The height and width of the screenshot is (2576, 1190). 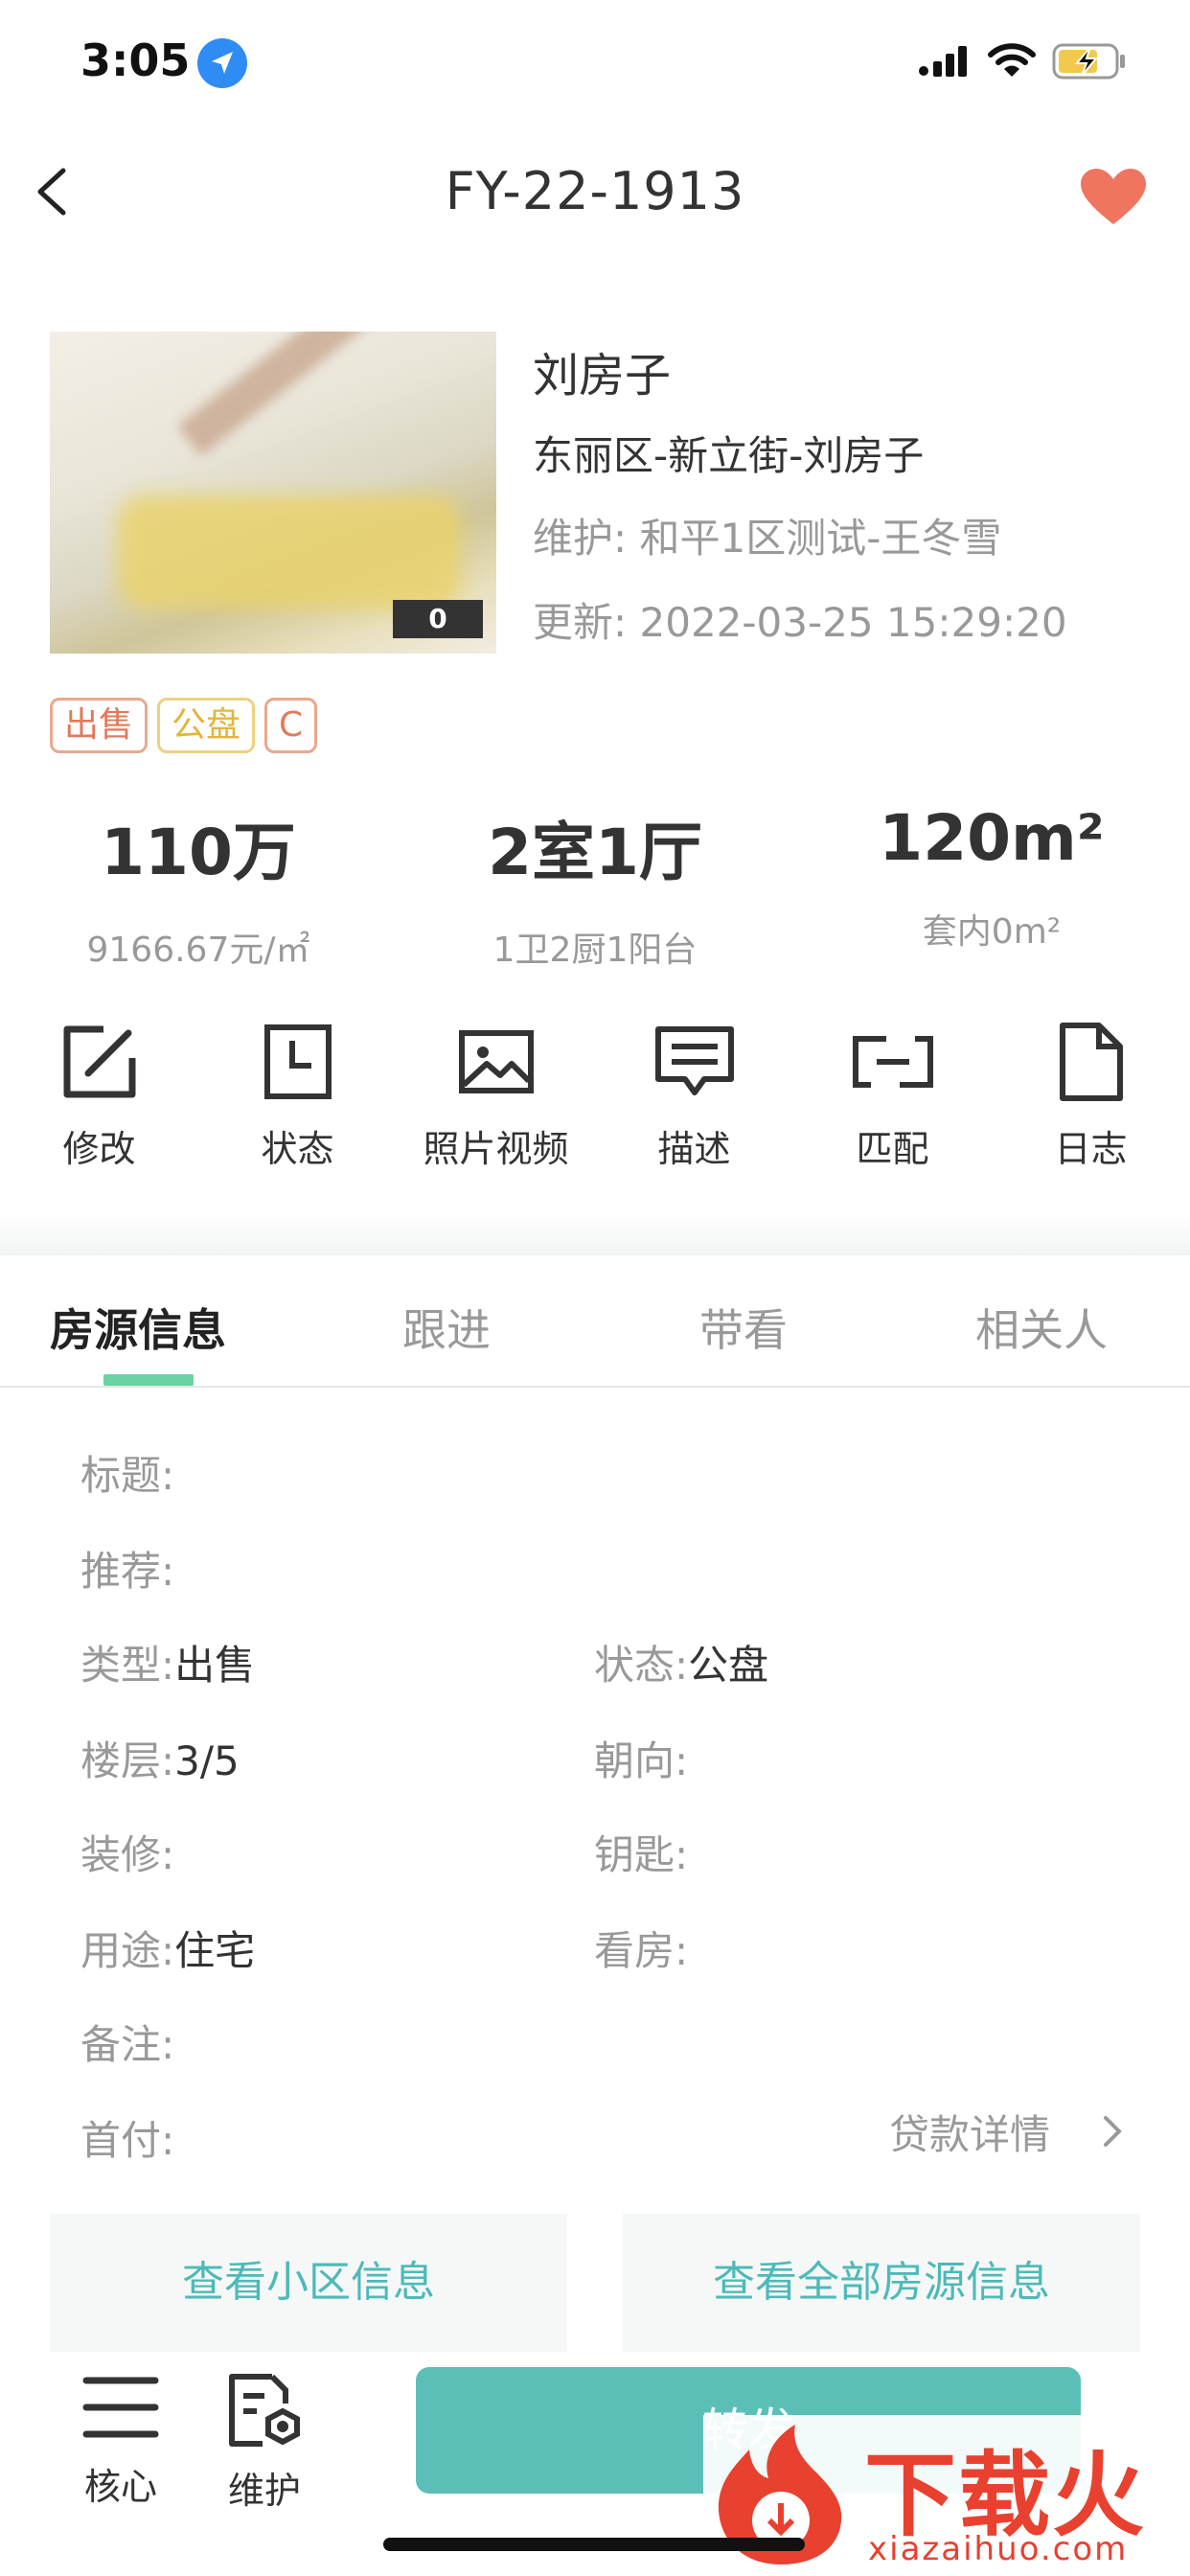 I want to click on action-edit: 修改, so click(x=99, y=1097).